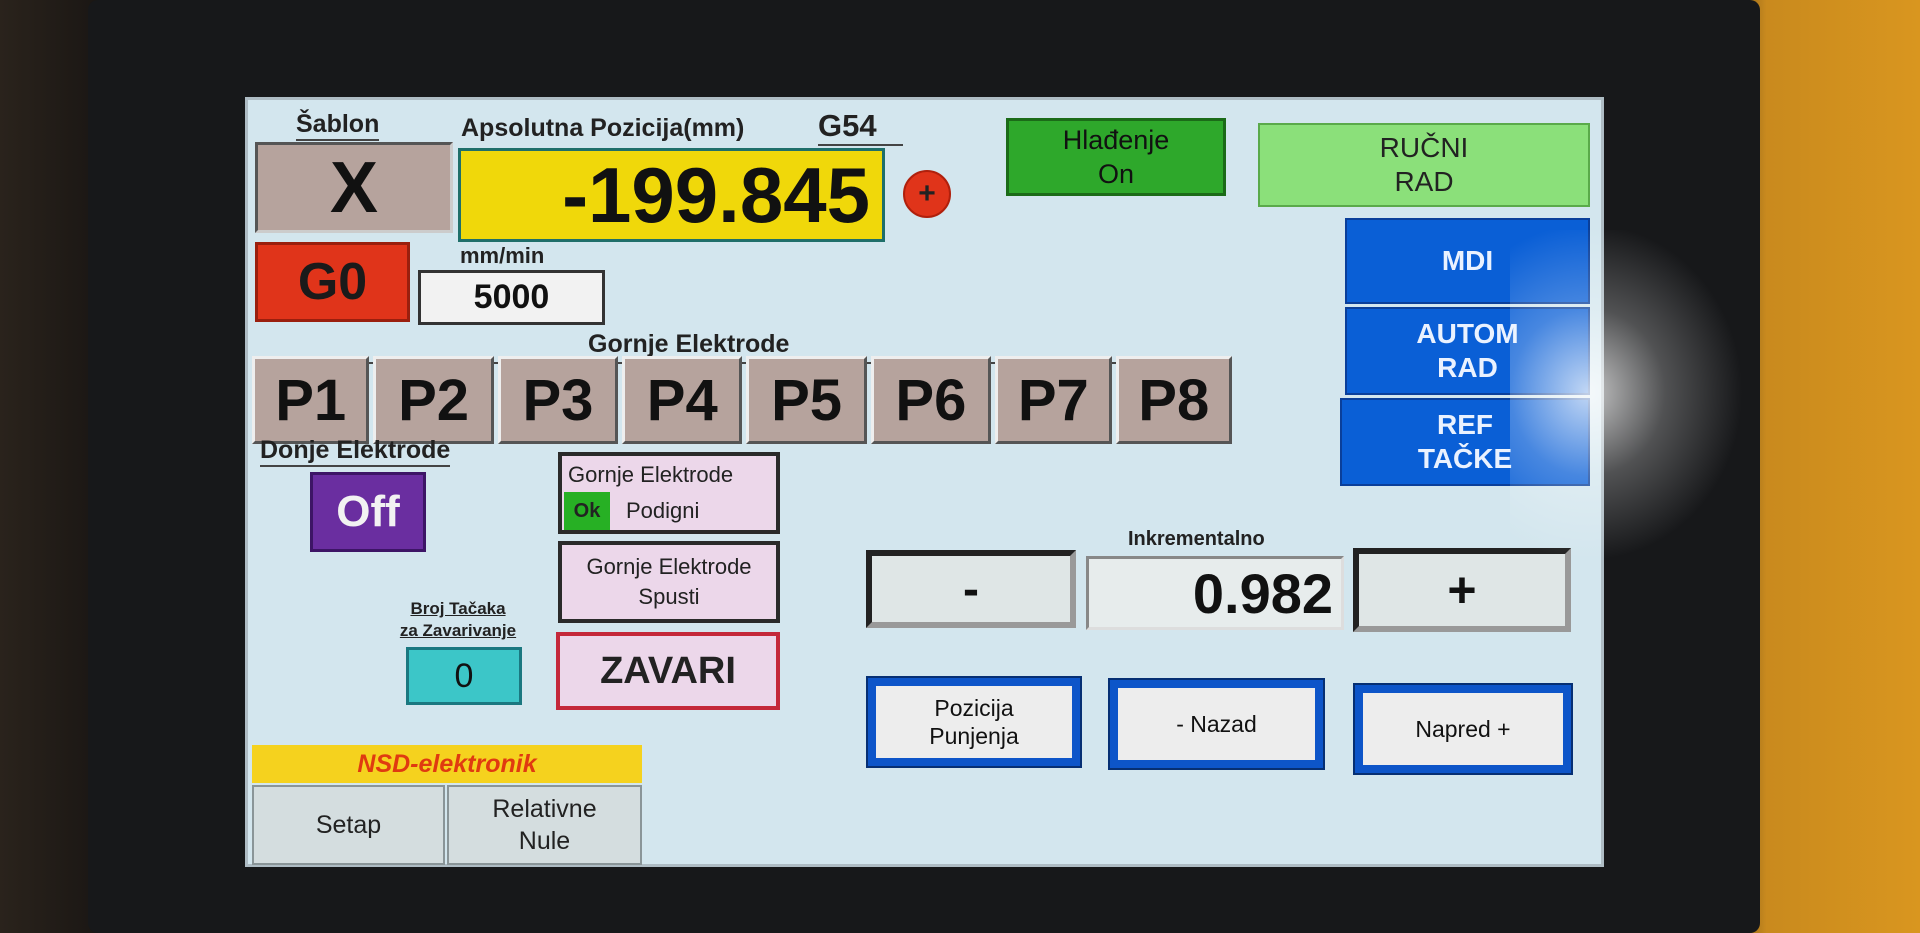 The image size is (1920, 933). What do you see at coordinates (671, 195) in the screenshot?
I see `absolute-position-display: -199.845` at bounding box center [671, 195].